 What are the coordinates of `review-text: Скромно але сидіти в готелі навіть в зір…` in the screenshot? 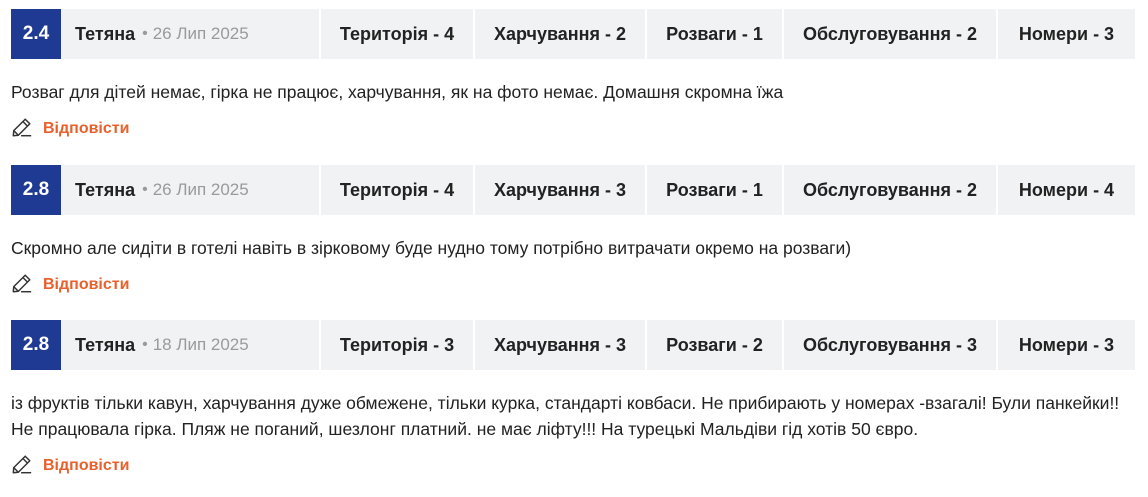 It's located at (431, 248).